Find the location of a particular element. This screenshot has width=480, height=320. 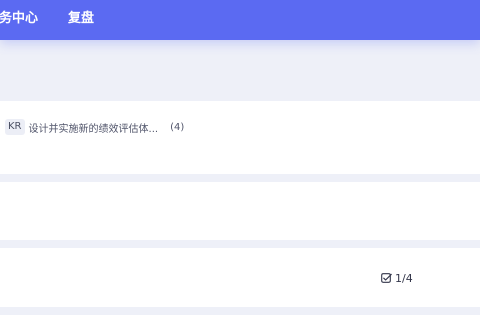

nav-task-center: 务中心 is located at coordinates (19, 20).